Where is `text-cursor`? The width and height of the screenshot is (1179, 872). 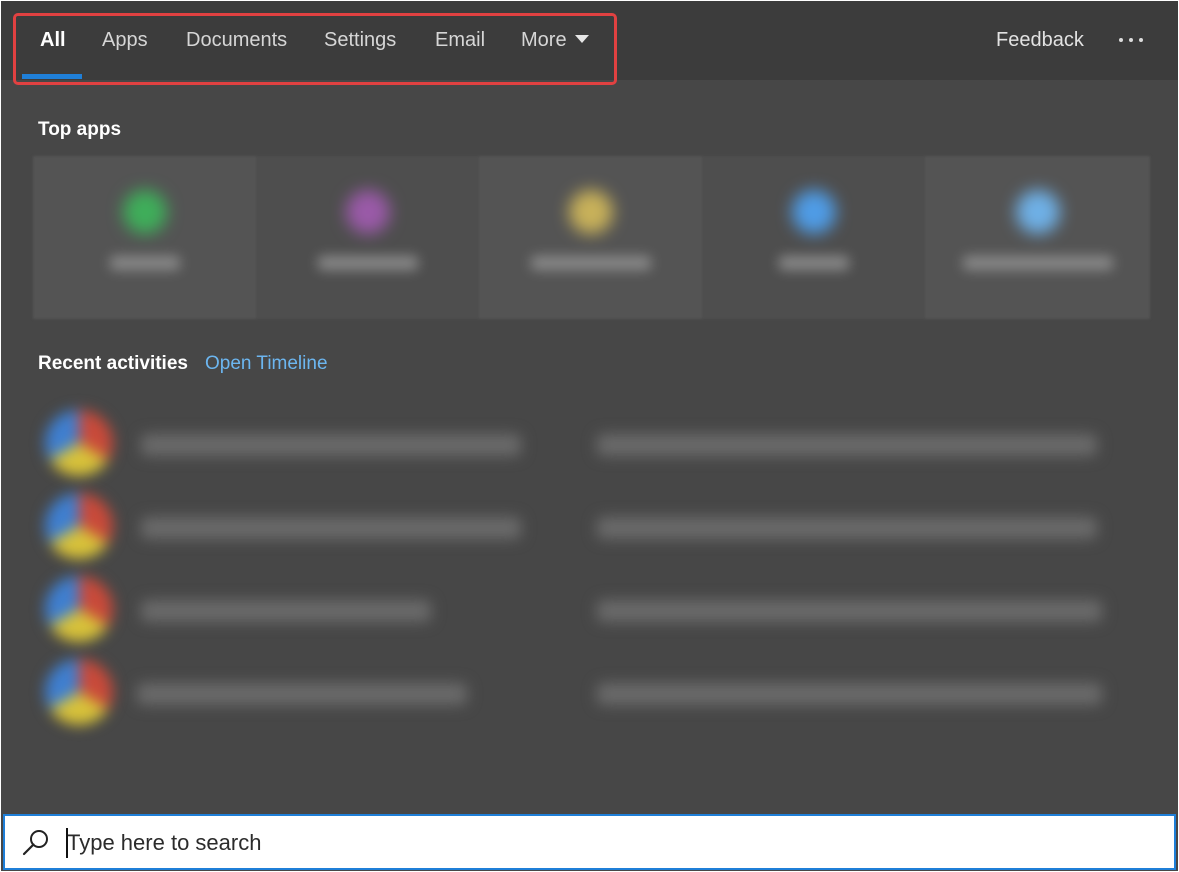
text-cursor is located at coordinates (67, 843).